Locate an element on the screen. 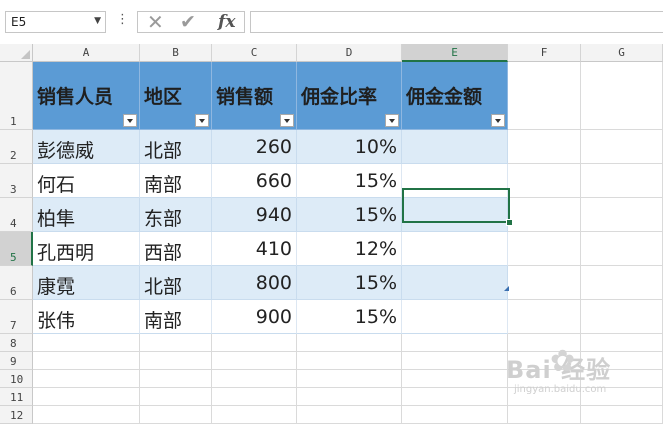 The image size is (663, 424). cell-g2 is located at coordinates (622, 147).